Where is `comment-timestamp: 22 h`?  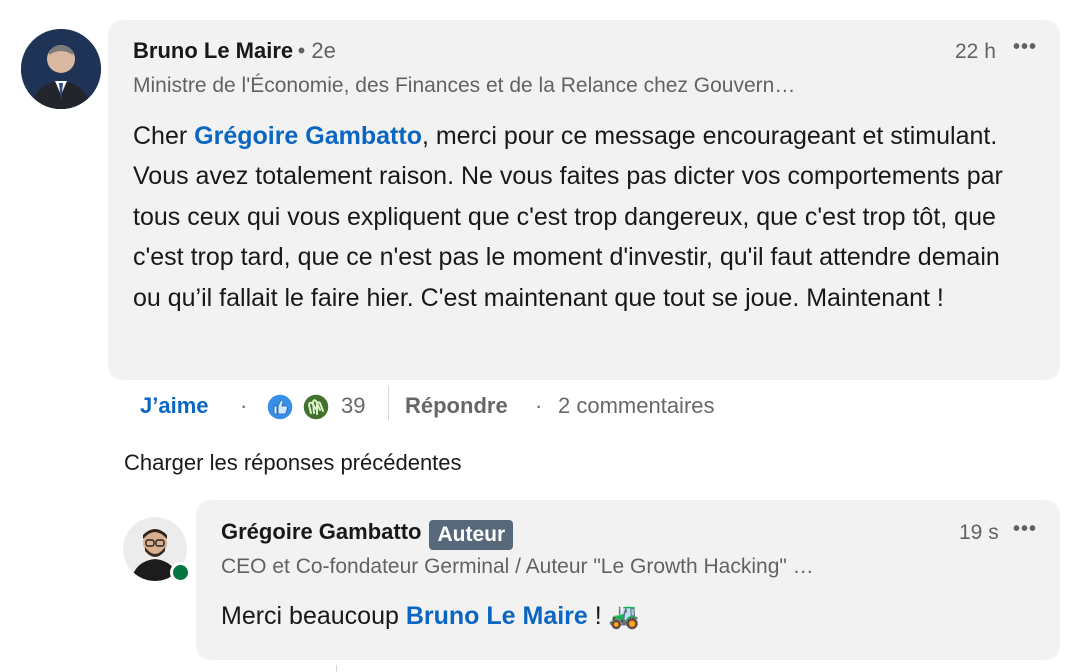
comment-timestamp: 22 h is located at coordinates (975, 51).